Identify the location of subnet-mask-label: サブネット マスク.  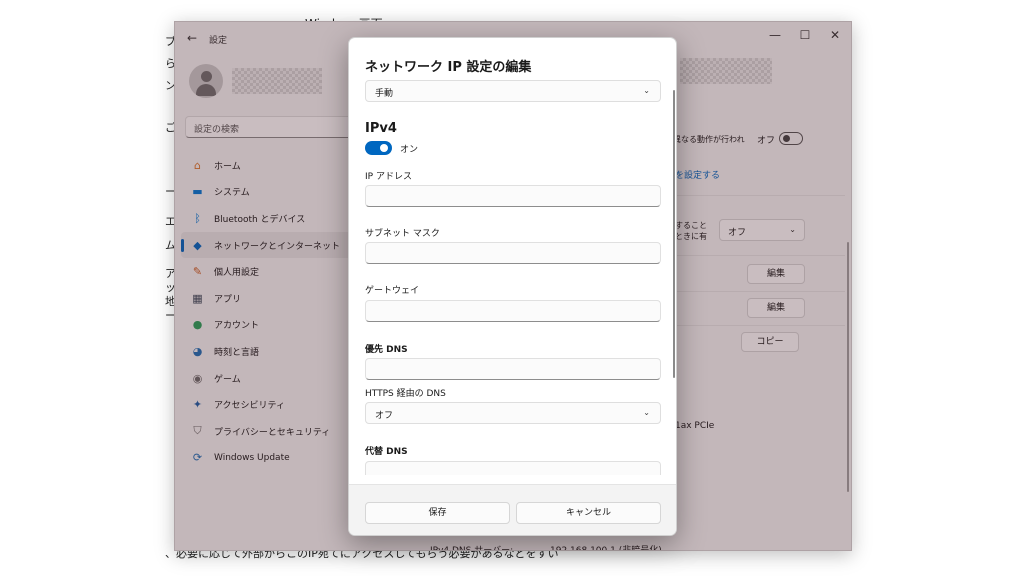
(402, 234).